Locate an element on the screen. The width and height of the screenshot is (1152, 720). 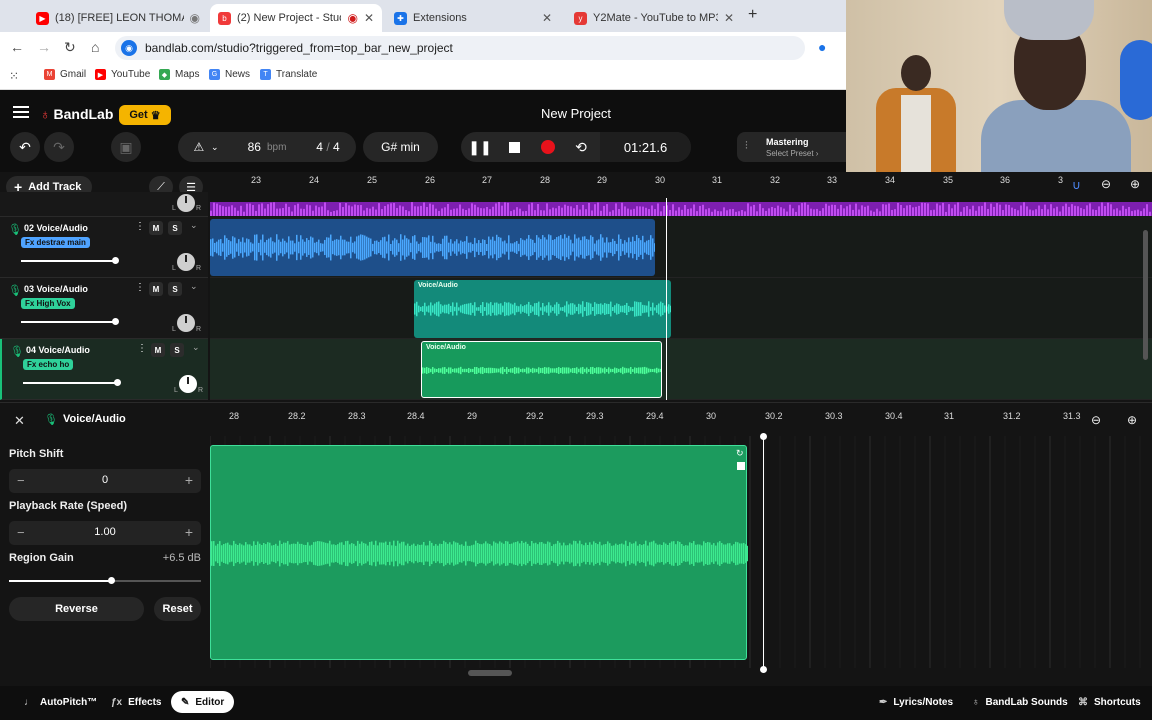
pitch-shift-stepper: − 0 + is located at coordinates (105, 481).